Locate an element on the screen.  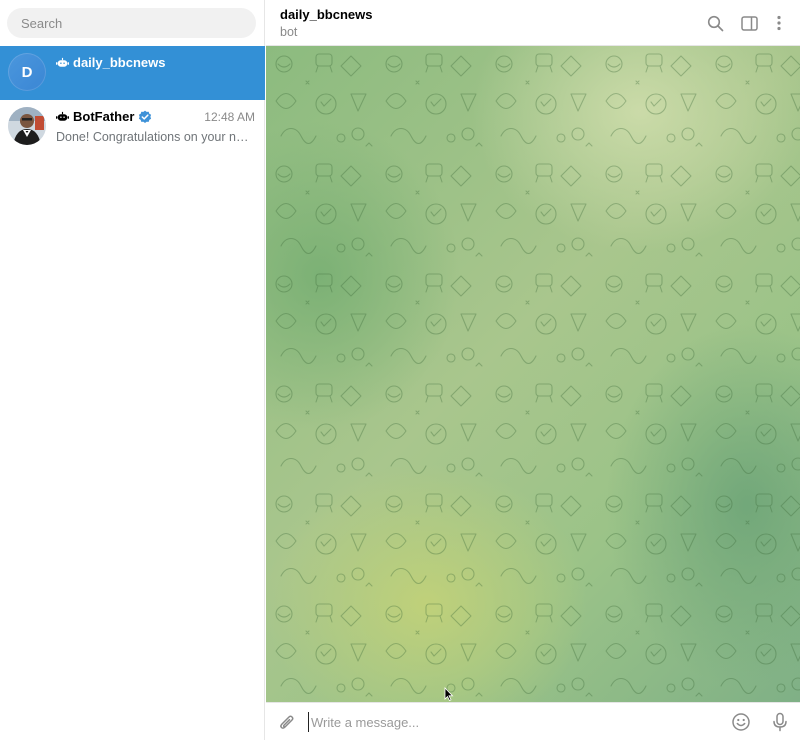
search-input is located at coordinates (131, 23).